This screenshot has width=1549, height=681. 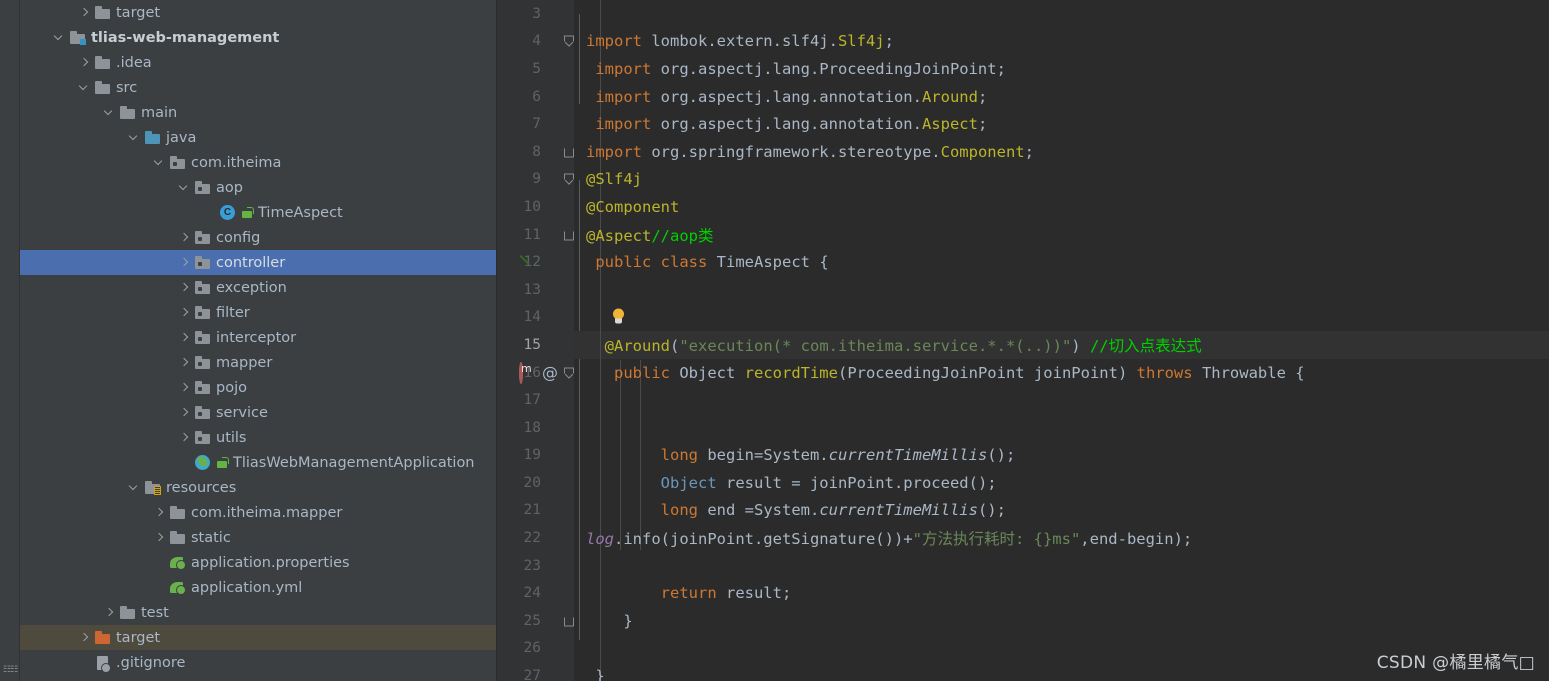 I want to click on tree-item-mapper: mapper, so click(x=258, y=362).